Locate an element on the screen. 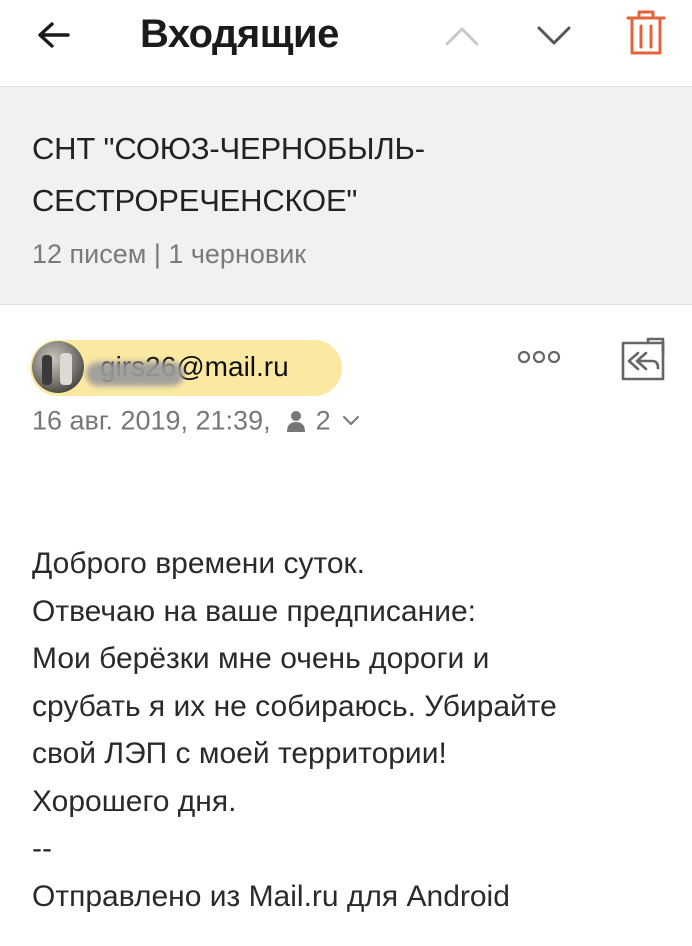 The image size is (692, 946). message-meta: 16 авг. 2019, 21:39, 2 is located at coordinates (196, 420).